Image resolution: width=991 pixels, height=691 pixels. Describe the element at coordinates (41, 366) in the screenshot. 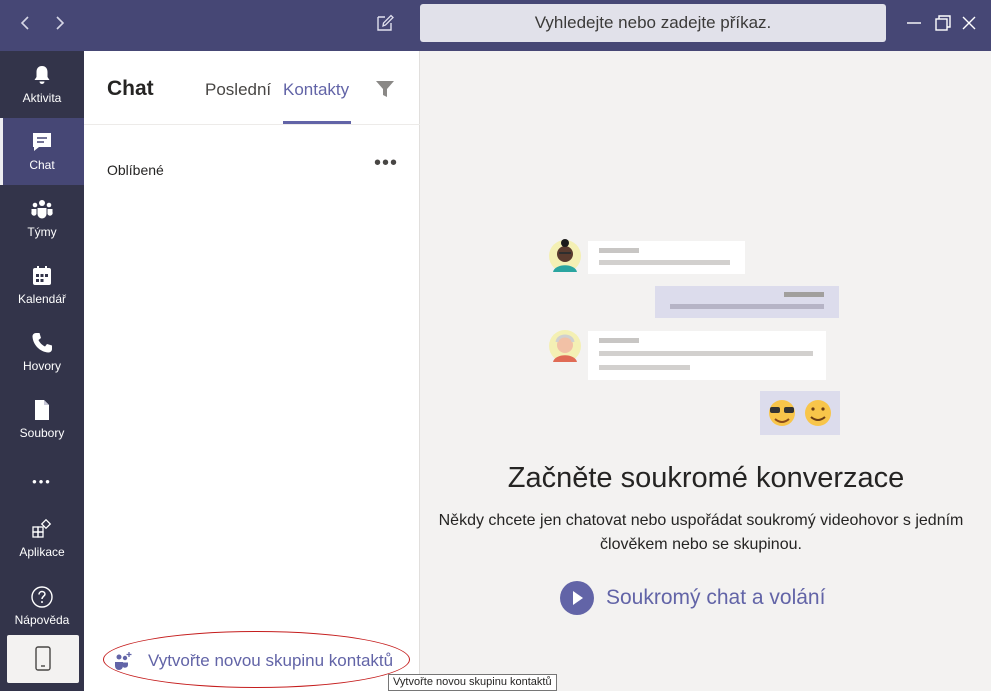

I see `rail-item-label: Hovory` at that location.